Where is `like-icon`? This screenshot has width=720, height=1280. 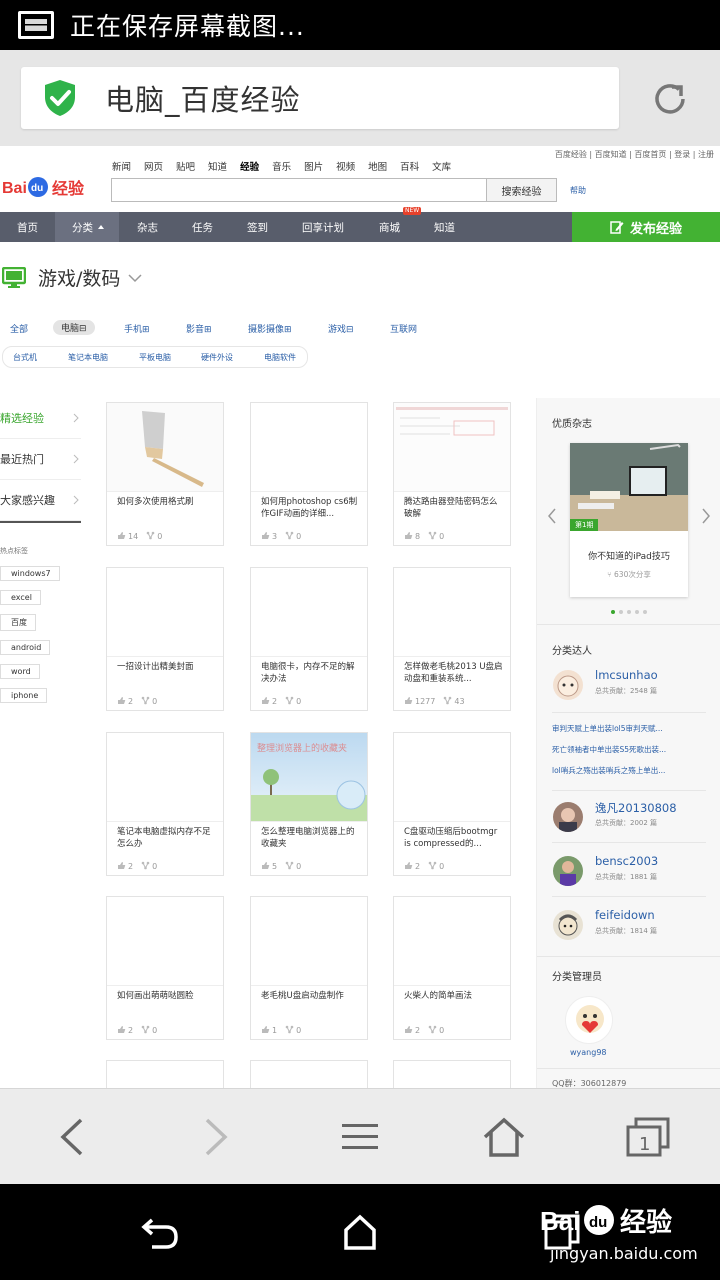
like-icon is located at coordinates (122, 536).